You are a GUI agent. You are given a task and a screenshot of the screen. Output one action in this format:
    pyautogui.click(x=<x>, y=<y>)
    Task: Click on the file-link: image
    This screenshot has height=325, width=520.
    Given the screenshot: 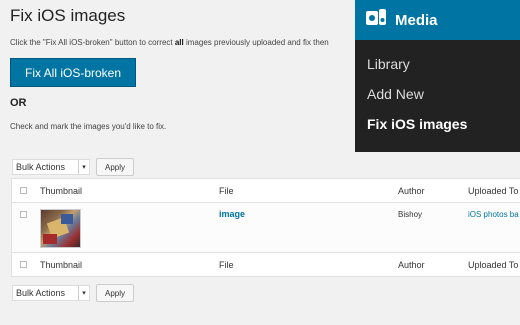 What is the action you would take?
    pyautogui.click(x=232, y=214)
    